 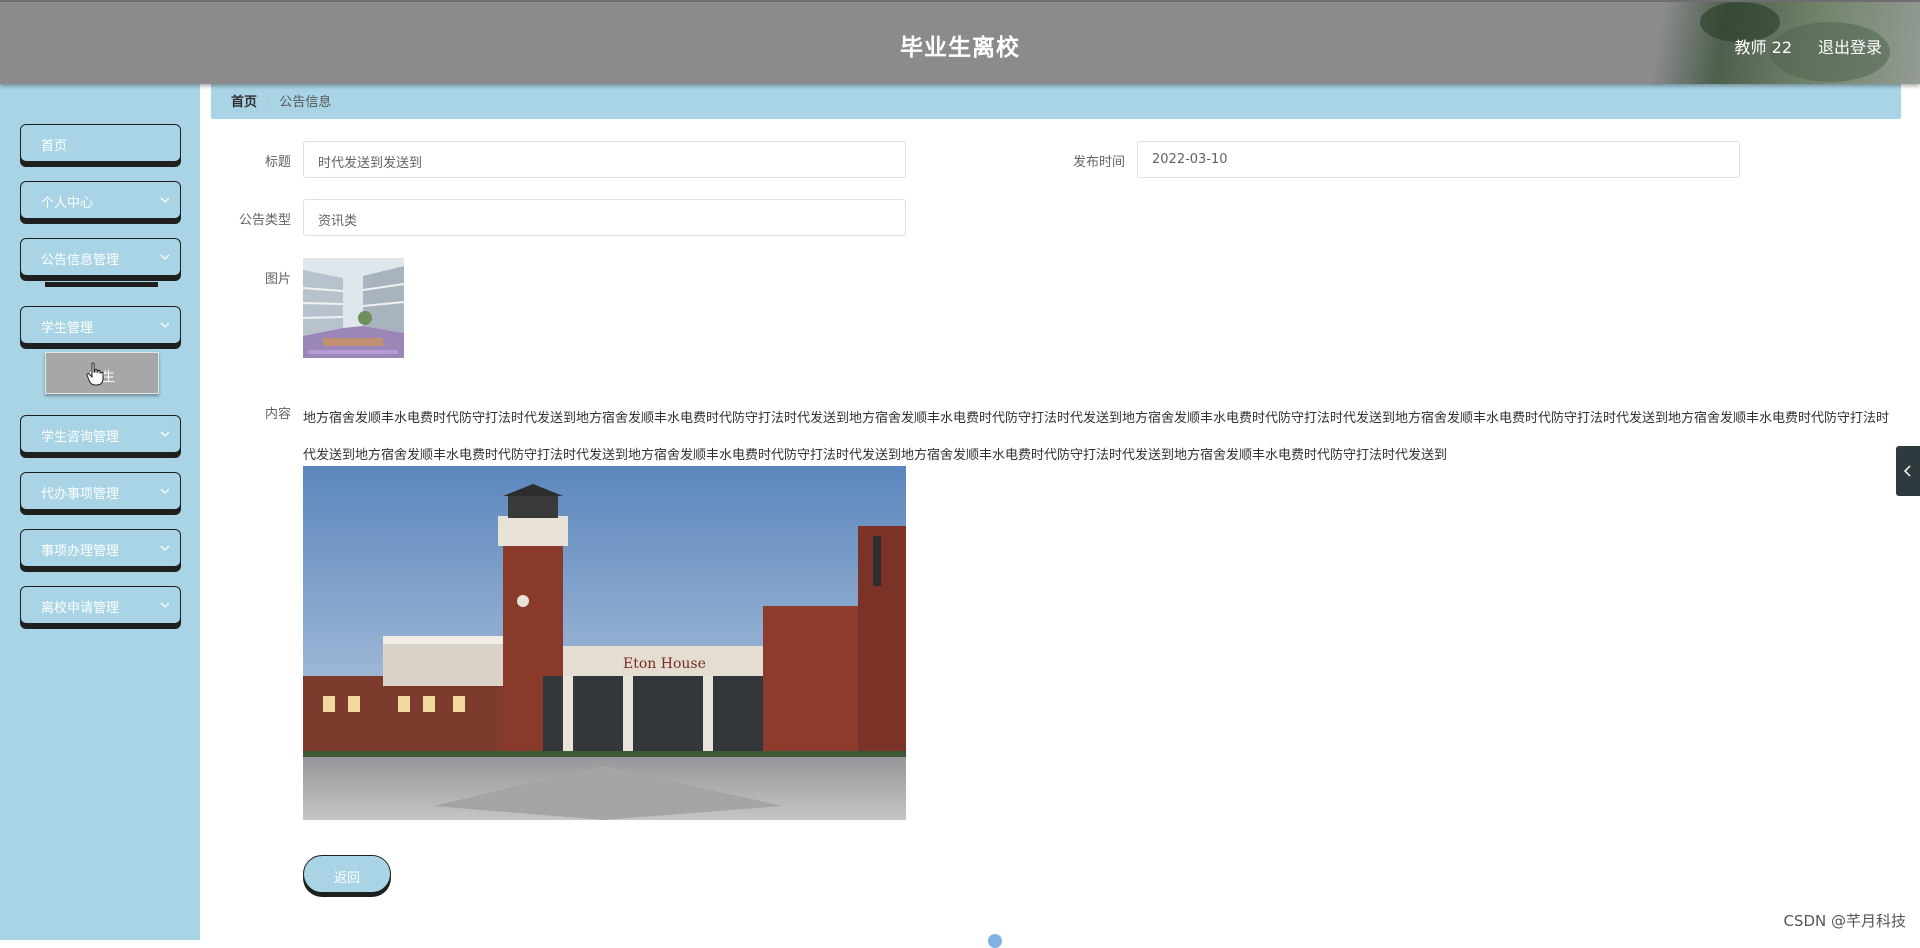 I want to click on sidebar-item-label: 事项办理管理, so click(x=80, y=551).